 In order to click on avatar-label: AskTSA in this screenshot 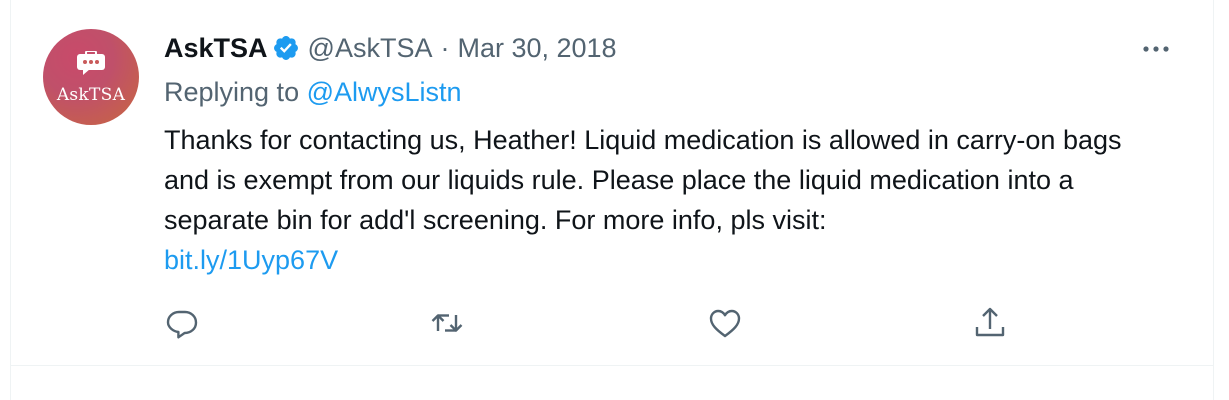, I will do `click(91, 95)`.